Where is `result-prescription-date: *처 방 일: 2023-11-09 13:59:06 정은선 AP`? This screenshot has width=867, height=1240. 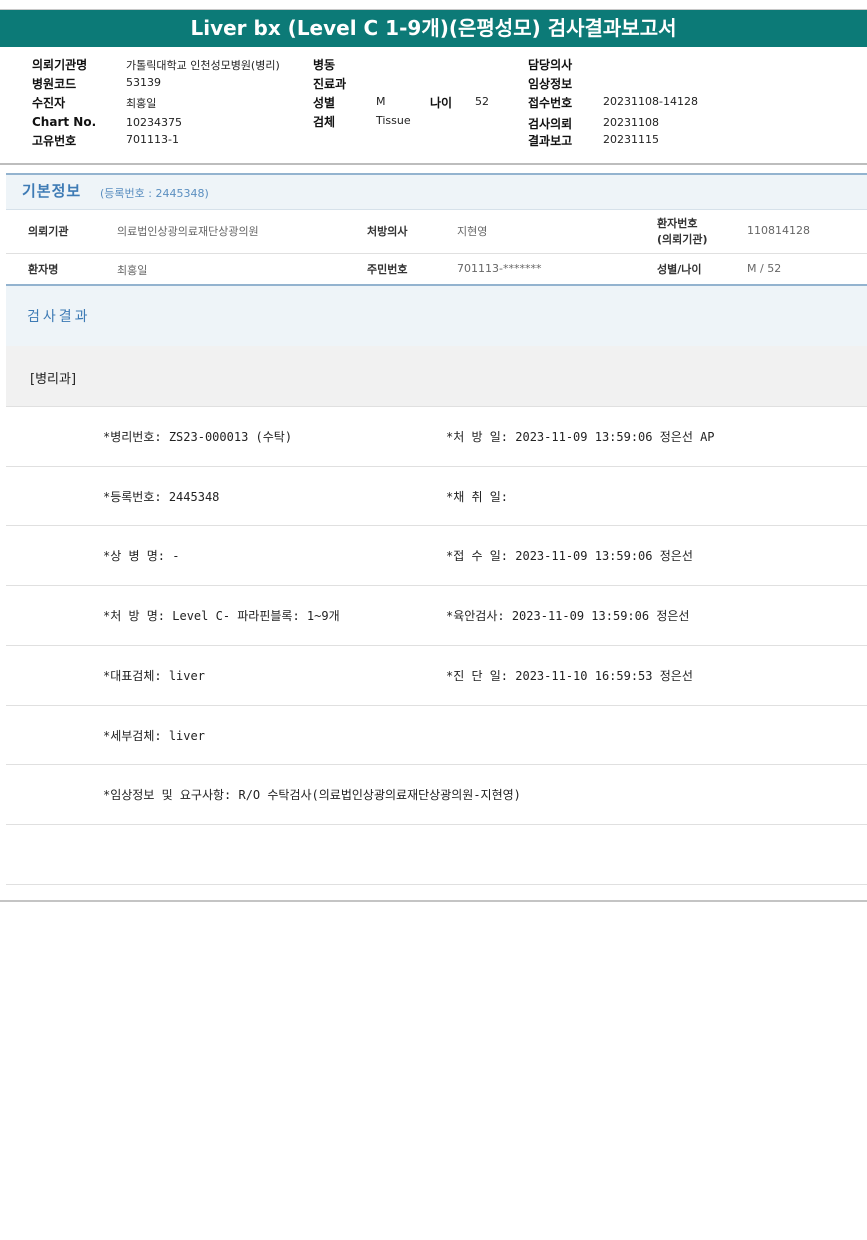 result-prescription-date: *처 방 일: 2023-11-09 13:59:06 정은선 AP is located at coordinates (580, 437).